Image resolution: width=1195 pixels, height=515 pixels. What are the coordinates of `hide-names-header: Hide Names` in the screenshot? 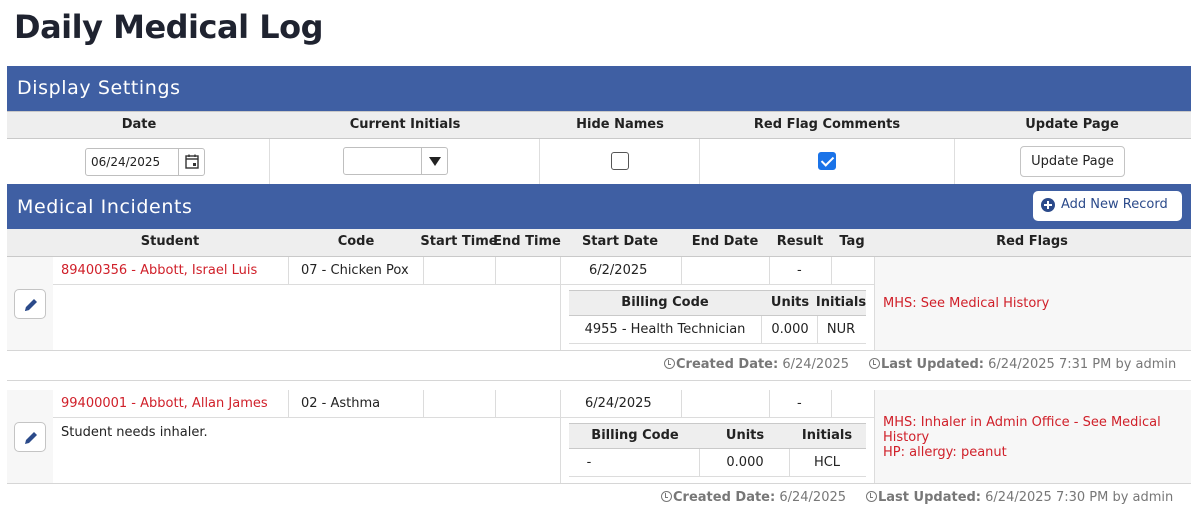 It's located at (620, 124).